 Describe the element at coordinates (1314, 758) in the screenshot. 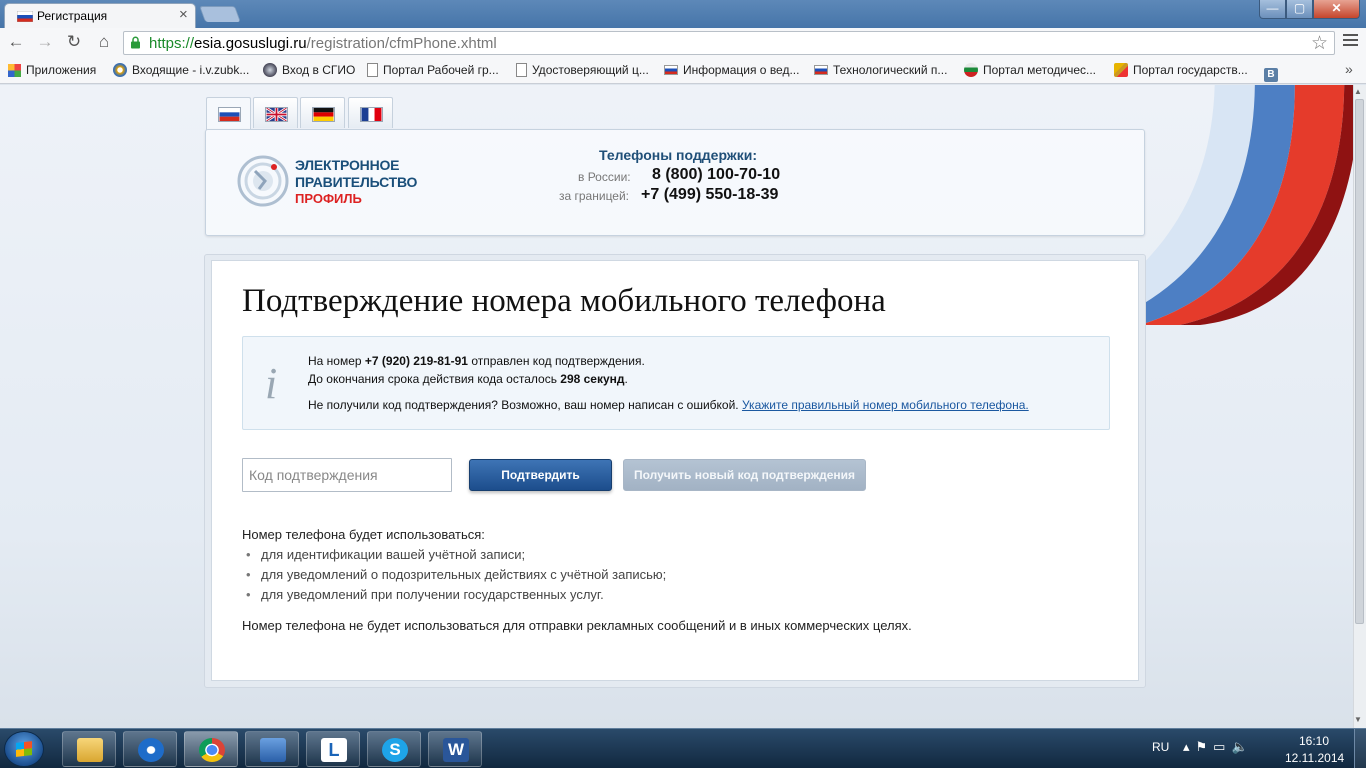

I see `clock-date: 12.11.2014` at that location.